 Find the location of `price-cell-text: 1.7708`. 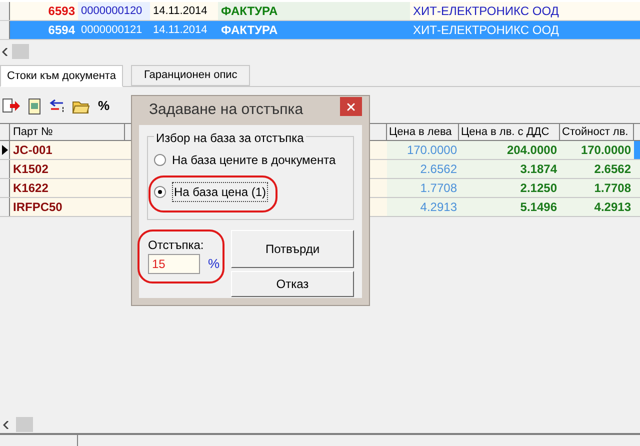

price-cell-text: 1.7708 is located at coordinates (438, 188).